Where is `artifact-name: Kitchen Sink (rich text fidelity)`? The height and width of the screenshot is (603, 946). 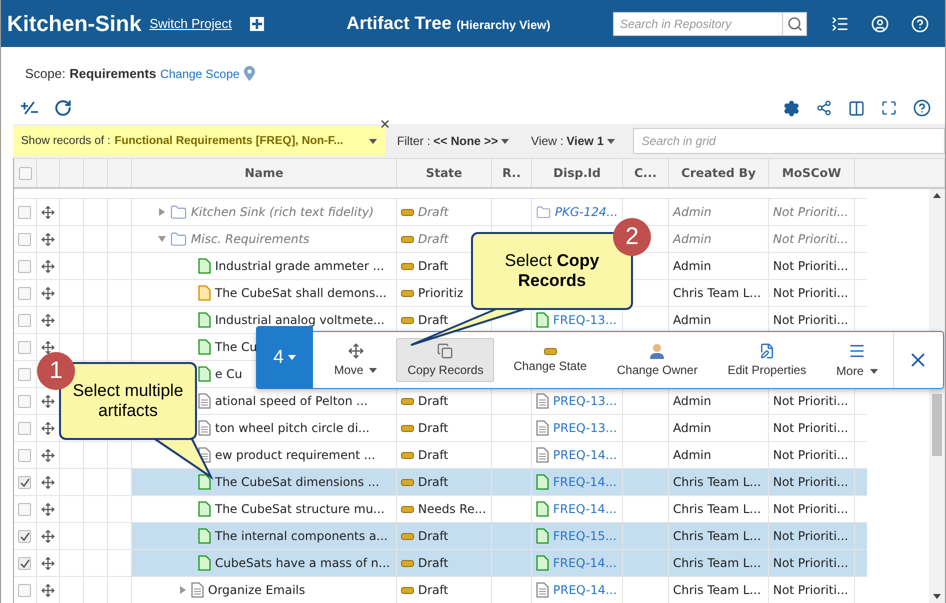
artifact-name: Kitchen Sink (rich text fidelity) is located at coordinates (282, 212).